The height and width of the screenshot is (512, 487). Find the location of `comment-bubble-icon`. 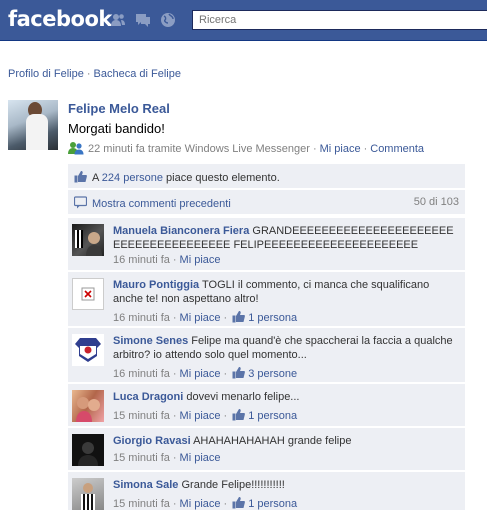

comment-bubble-icon is located at coordinates (80, 202).